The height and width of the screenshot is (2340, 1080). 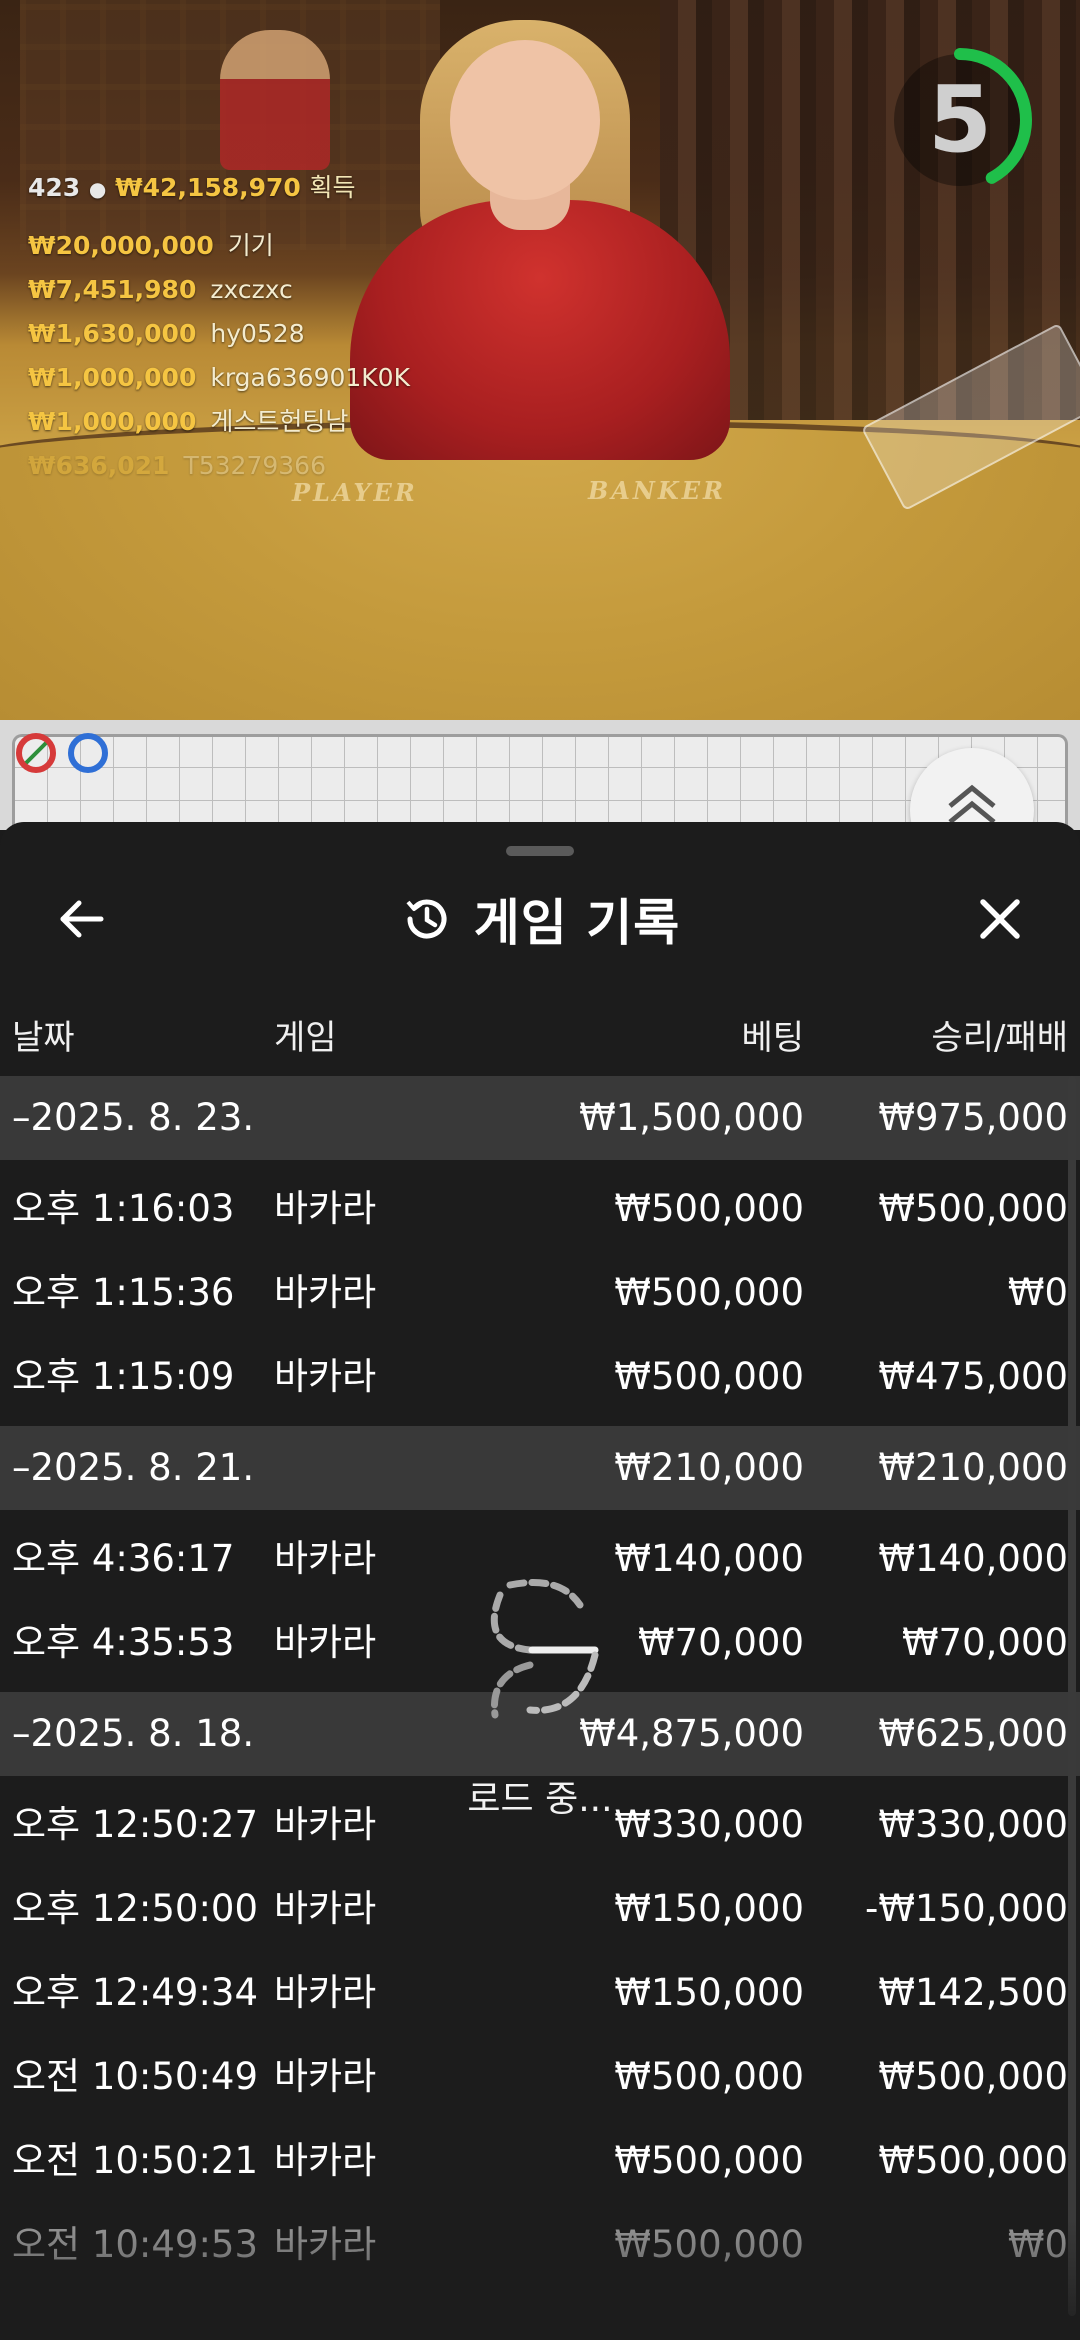 I want to click on history-row: 오후 12:50:00 바카라 ₩150,000 -₩150,000, so click(x=540, y=1909).